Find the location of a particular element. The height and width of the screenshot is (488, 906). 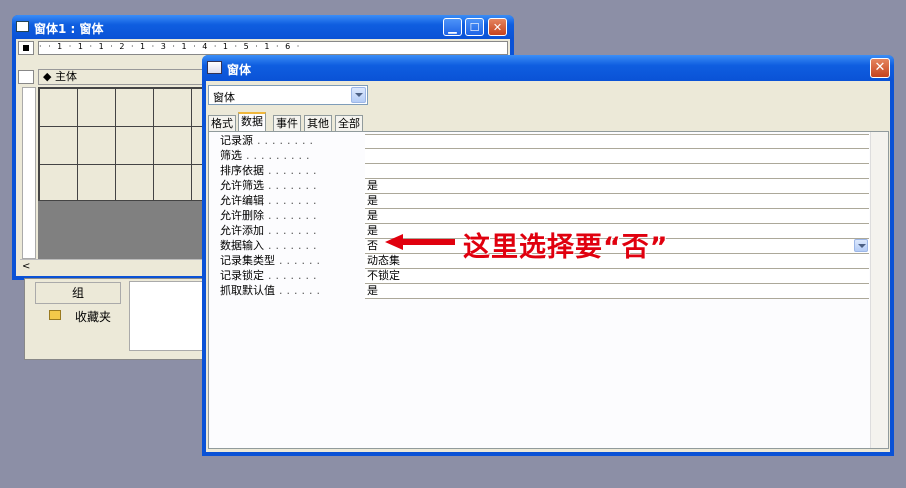

detail-section-bar: ◆ 主体 is located at coordinates (128, 77).